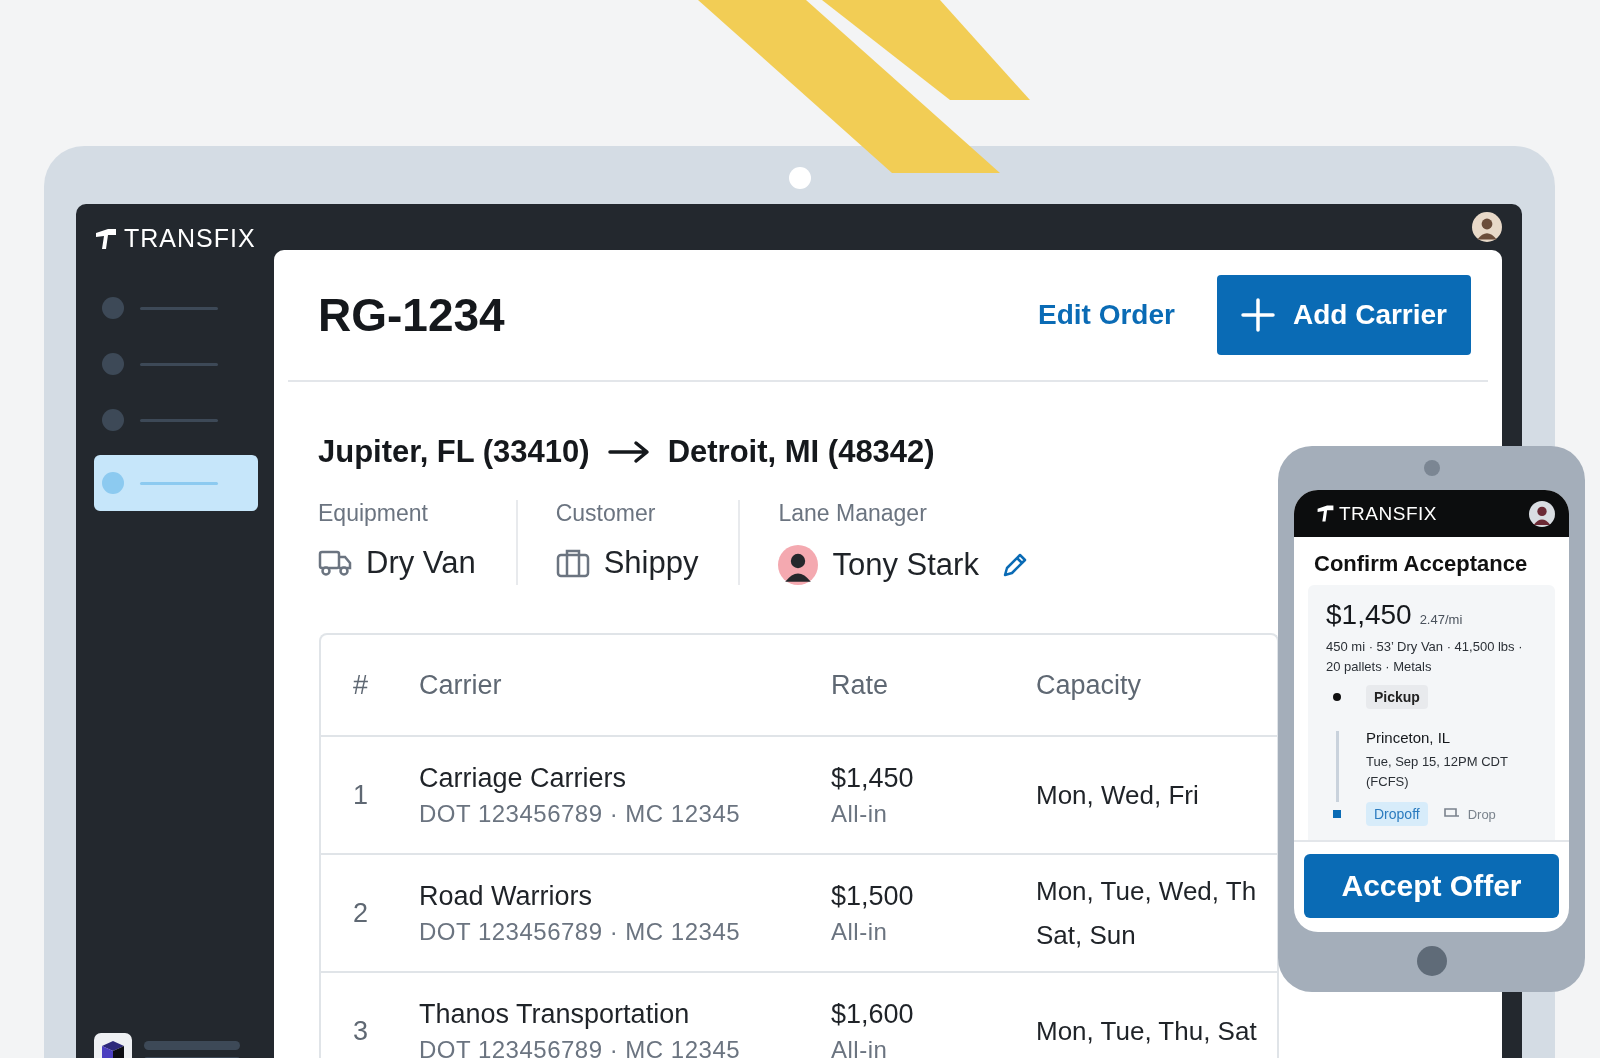 This screenshot has width=1600, height=1058. Describe the element at coordinates (1441, 619) in the screenshot. I see `rate-per-mile: 2.47/mi` at that location.